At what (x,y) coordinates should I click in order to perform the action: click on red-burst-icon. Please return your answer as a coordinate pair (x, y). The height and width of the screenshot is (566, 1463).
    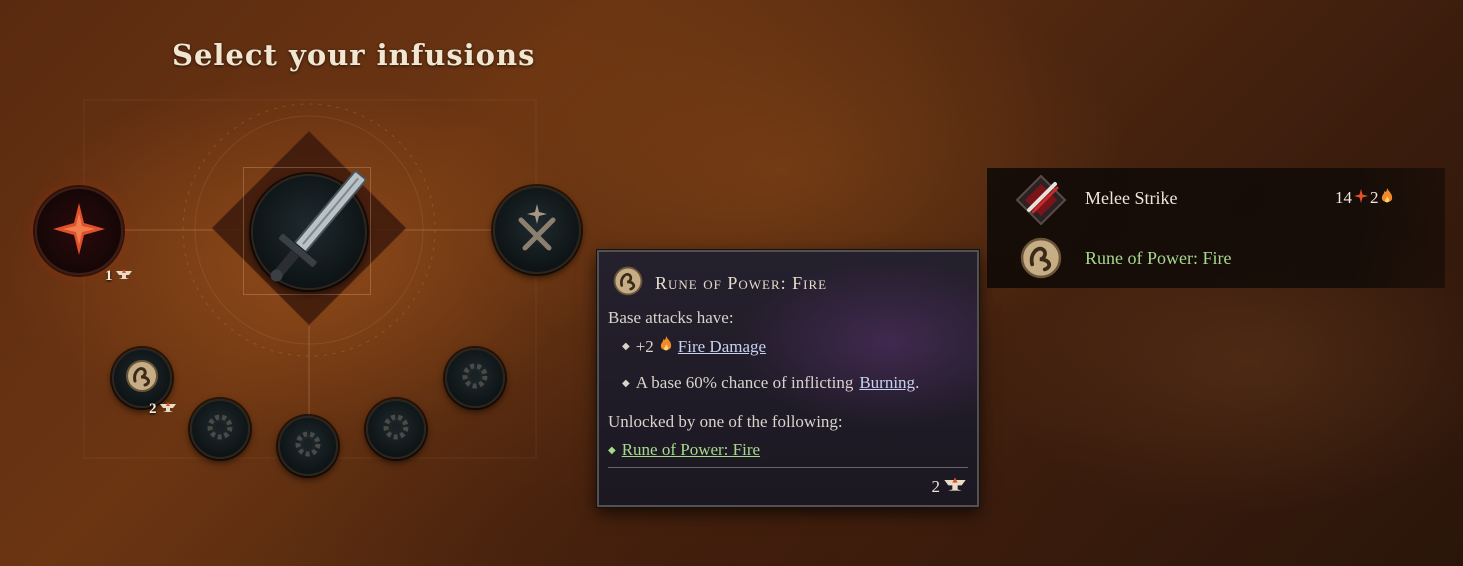
    Looking at the image, I should click on (79, 231).